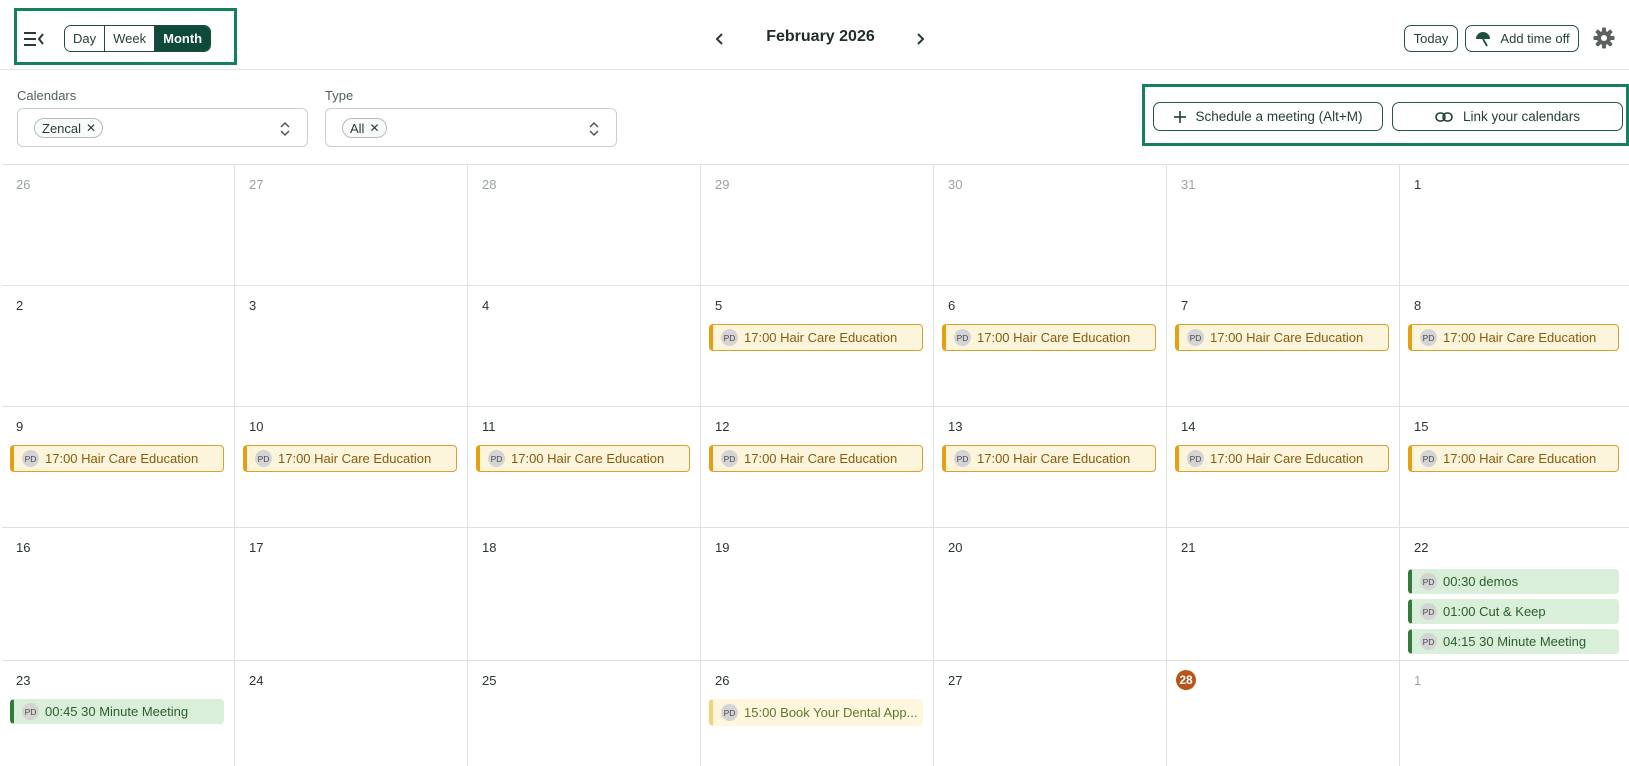 This screenshot has height=766, width=1629. I want to click on day-cell: 5 PD 17:00 Hair Care Education, so click(817, 346).